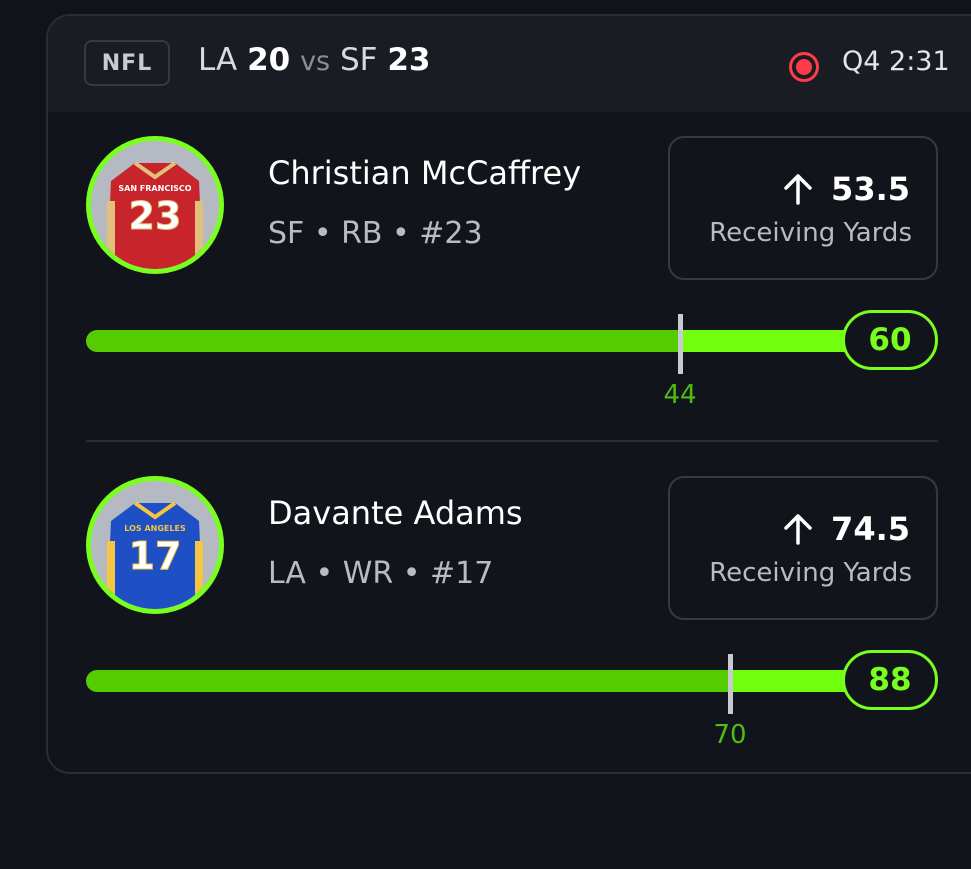 The image size is (971, 869). Describe the element at coordinates (870, 189) in the screenshot. I see `line-value: 53.5` at that location.